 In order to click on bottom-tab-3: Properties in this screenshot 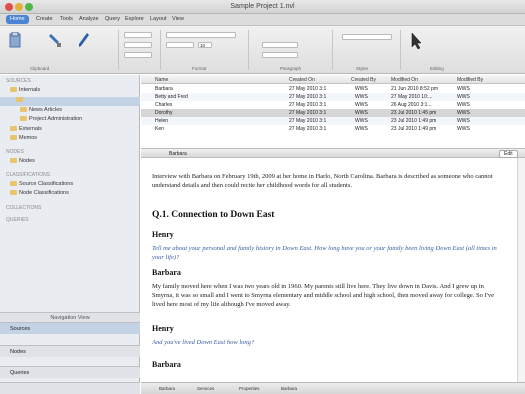, I will do `click(249, 388)`.